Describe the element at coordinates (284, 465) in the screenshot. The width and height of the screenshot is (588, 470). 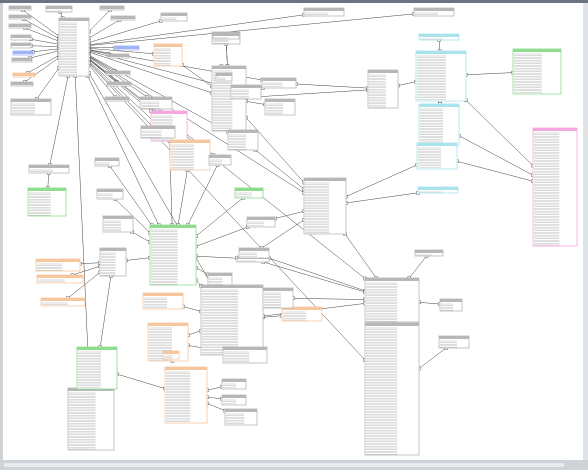
I see `scrollbar-track` at that location.